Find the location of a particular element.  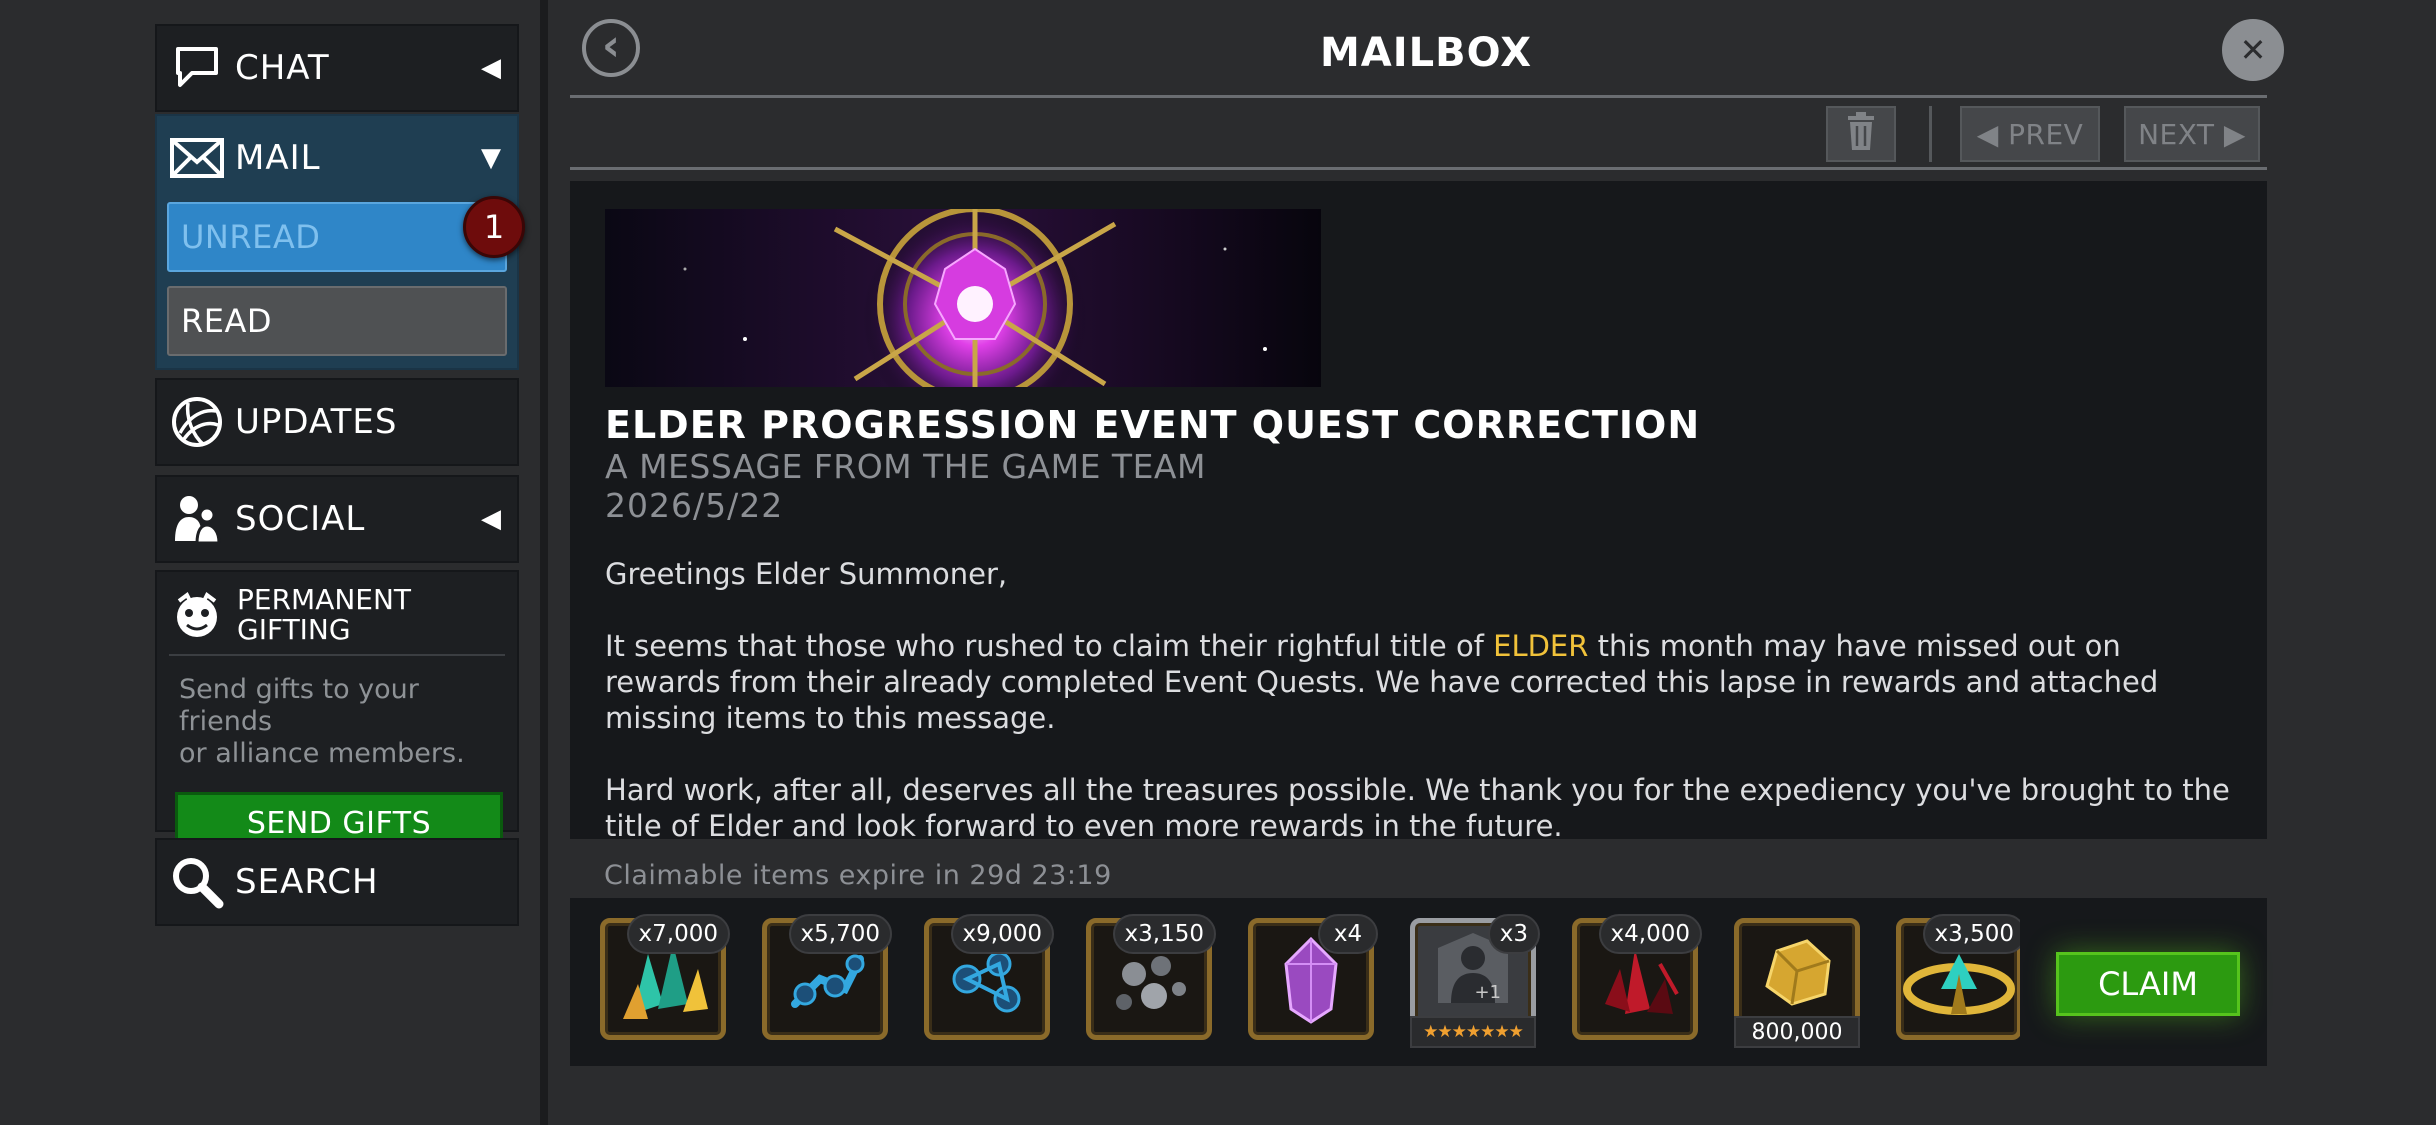

gifting-divider is located at coordinates (337, 655).